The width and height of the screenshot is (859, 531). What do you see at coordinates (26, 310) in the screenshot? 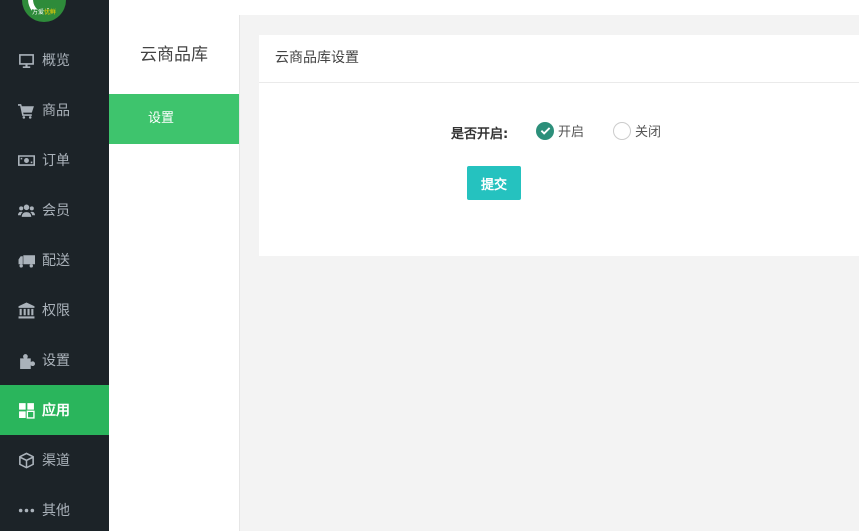
I see `bank-icon` at bounding box center [26, 310].